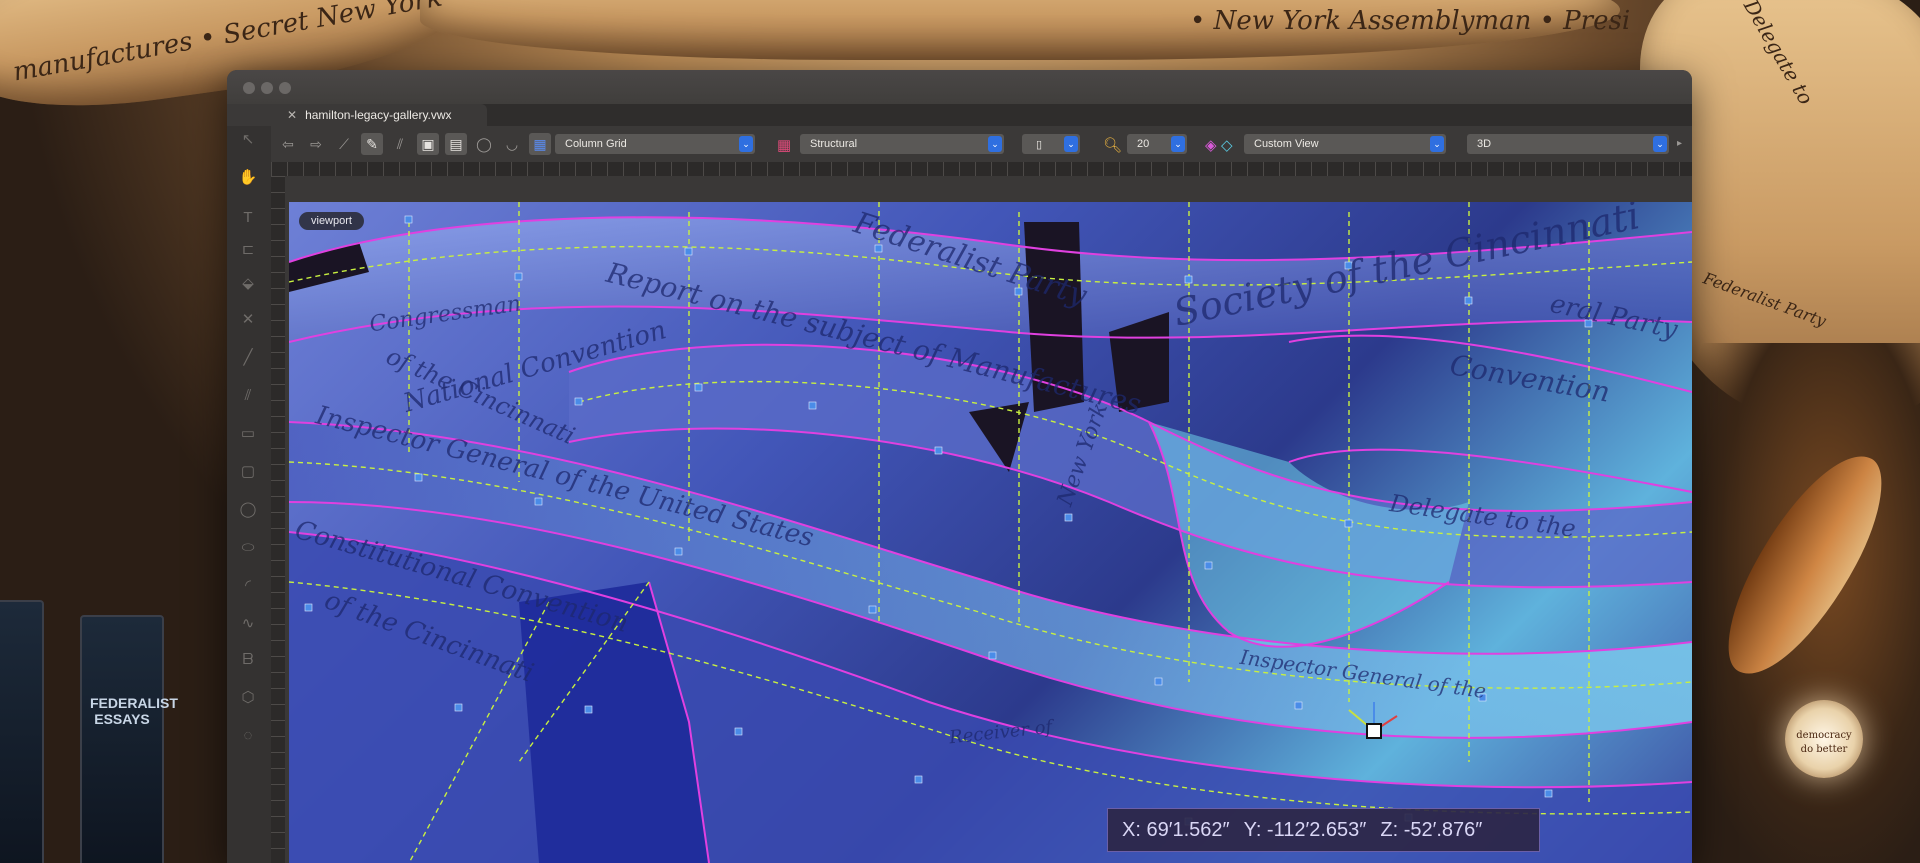 The image size is (1920, 863). What do you see at coordinates (248, 735) in the screenshot?
I see `spiral-tool-icon: ◌` at bounding box center [248, 735].